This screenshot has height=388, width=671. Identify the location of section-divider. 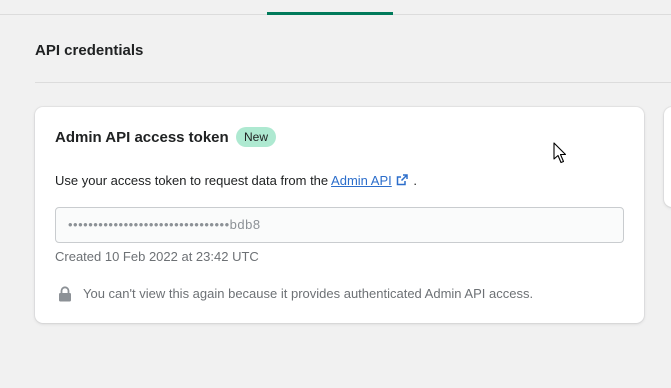
(353, 82).